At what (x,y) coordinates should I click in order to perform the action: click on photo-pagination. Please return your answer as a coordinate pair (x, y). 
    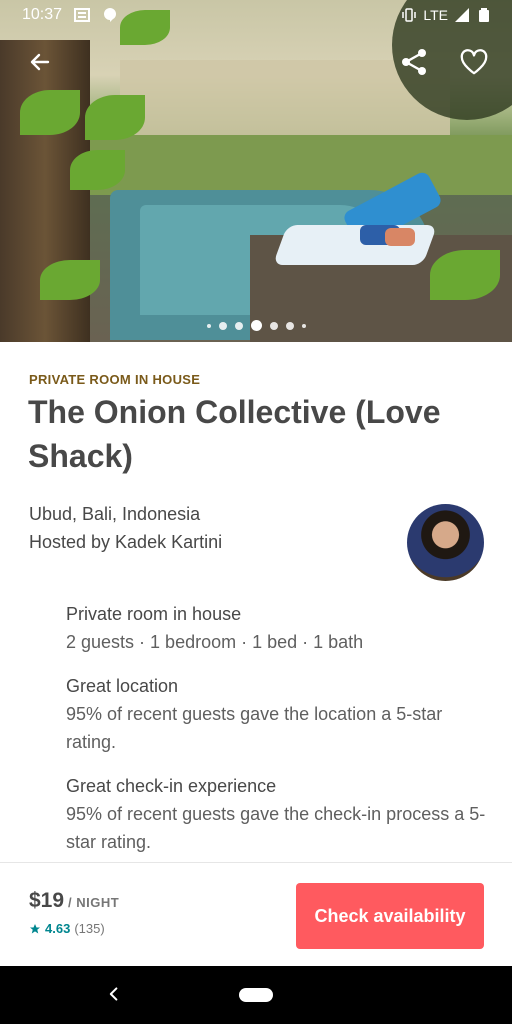
    Looking at the image, I should click on (256, 325).